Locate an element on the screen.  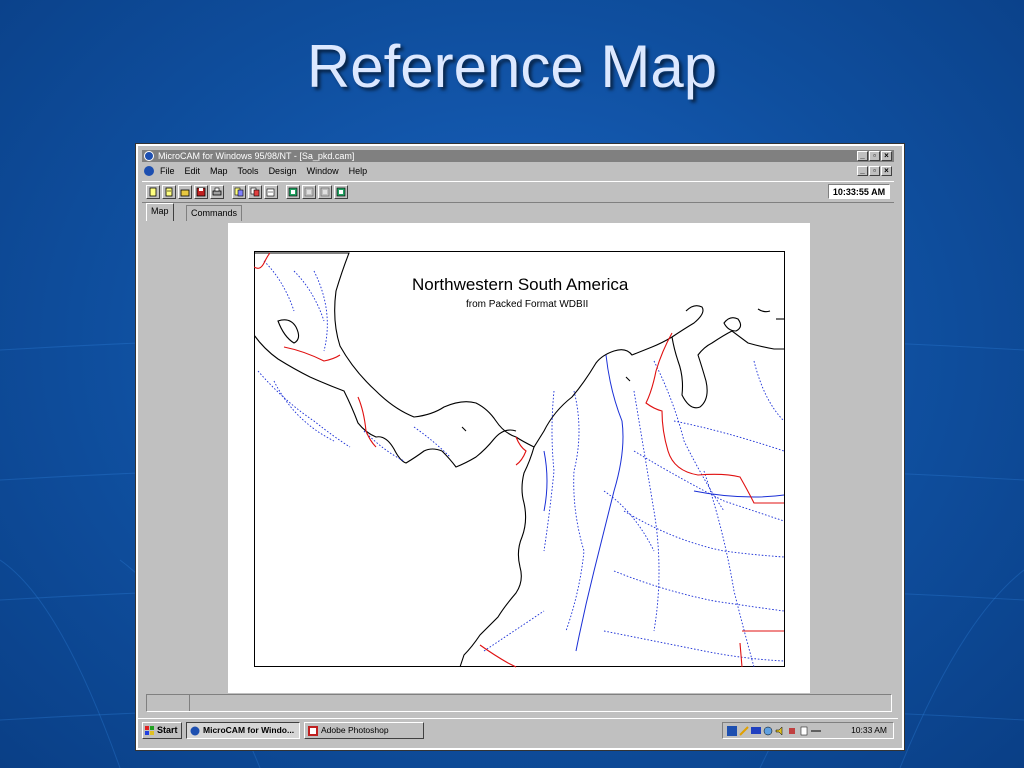
menu-tools: Tools is located at coordinates (248, 171).